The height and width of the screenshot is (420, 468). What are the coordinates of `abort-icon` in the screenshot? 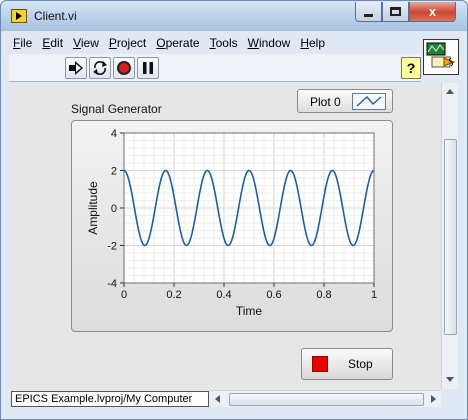 It's located at (124, 68).